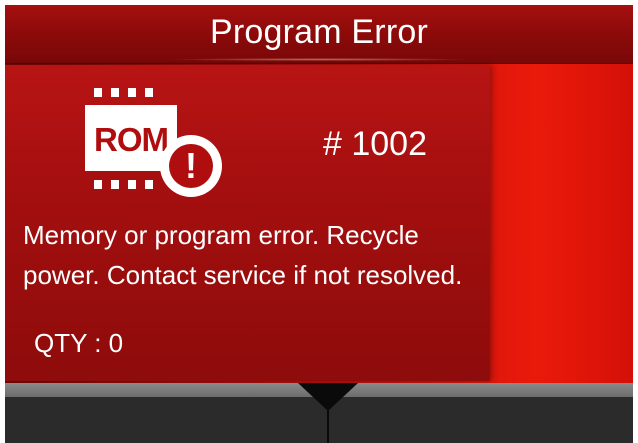 Image resolution: width=638 pixels, height=443 pixels. I want to click on chip-pins-bottom, so click(134, 184).